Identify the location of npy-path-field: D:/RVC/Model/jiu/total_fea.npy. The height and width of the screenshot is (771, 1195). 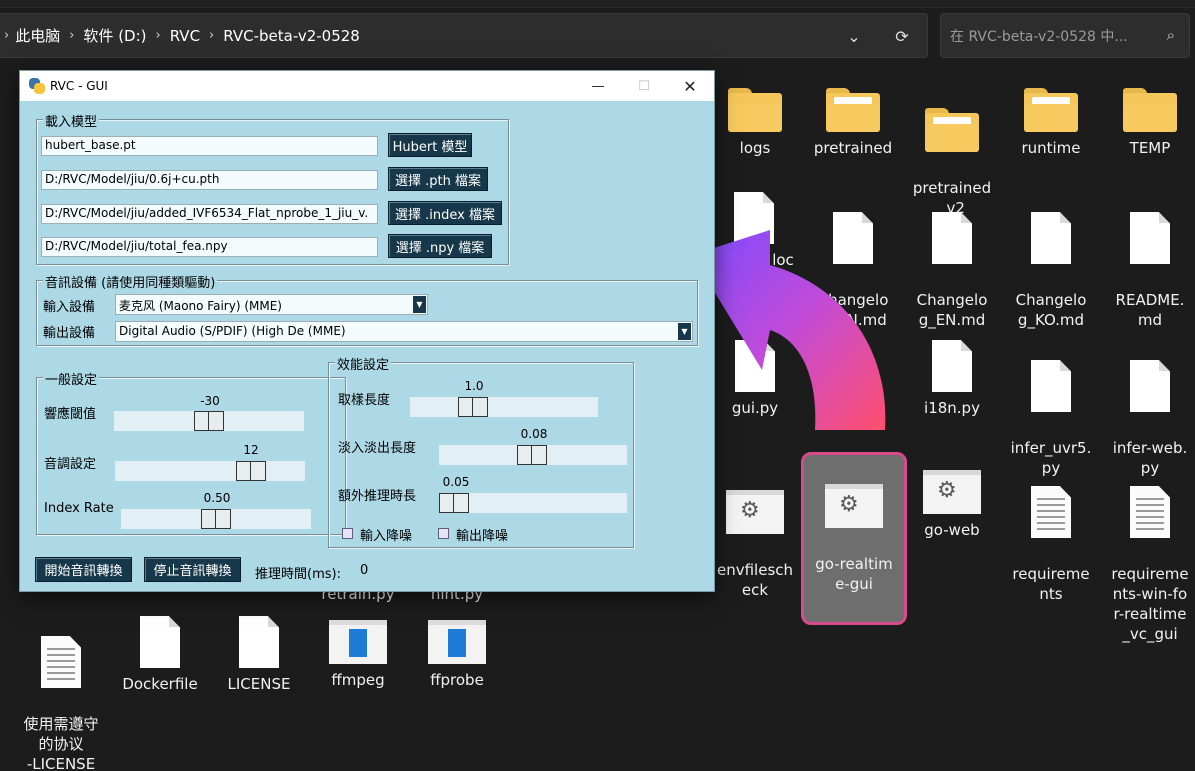
(209, 247).